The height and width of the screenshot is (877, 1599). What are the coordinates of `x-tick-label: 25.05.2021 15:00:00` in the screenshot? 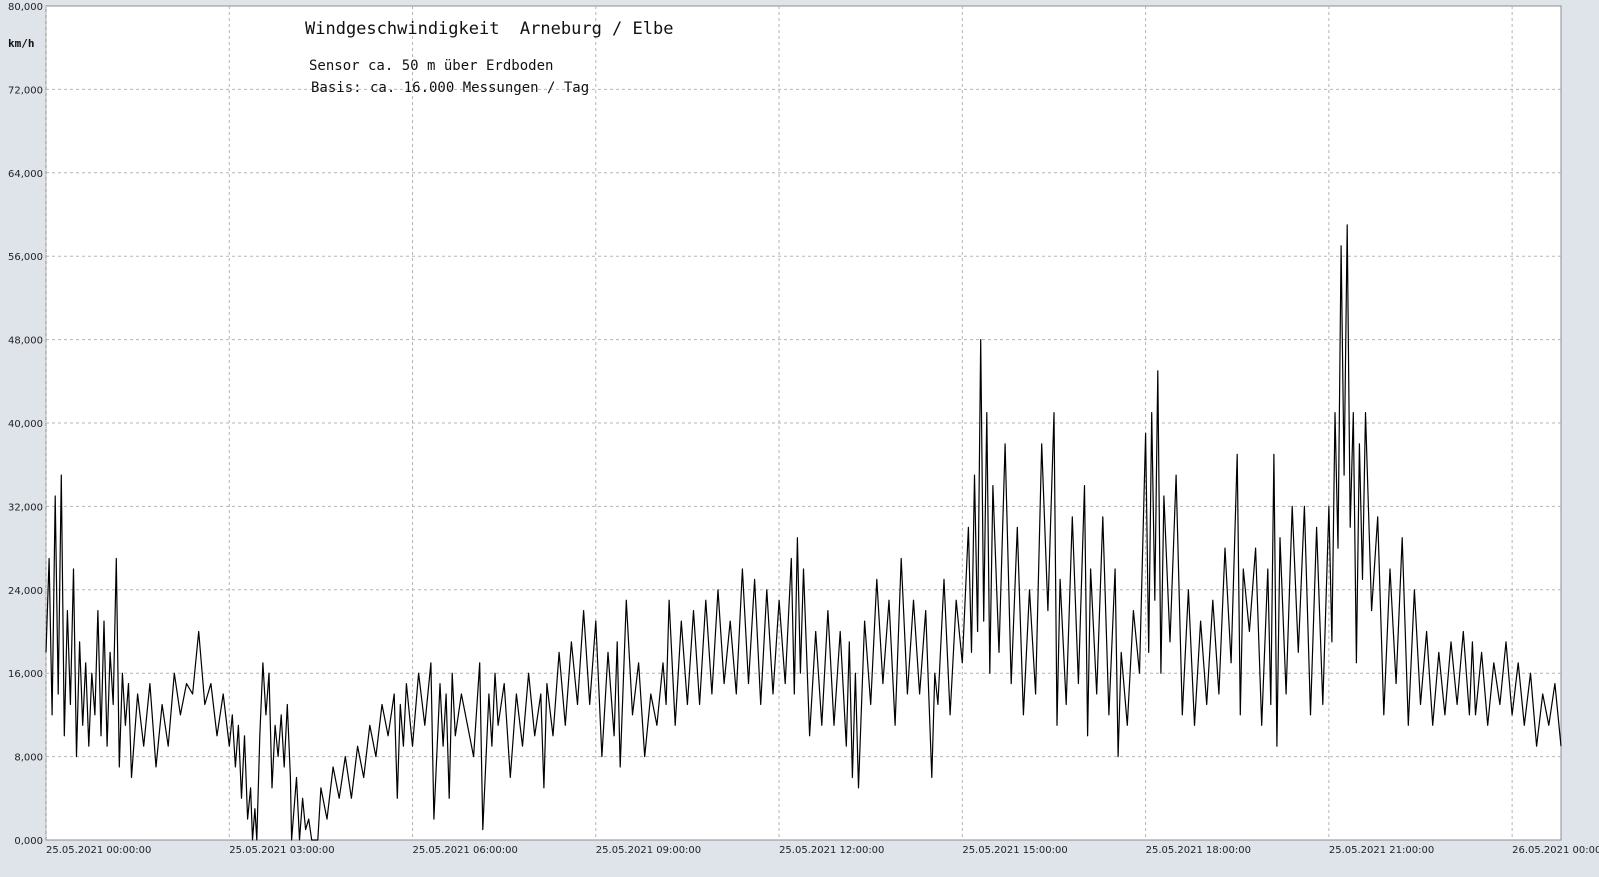 It's located at (1014, 850).